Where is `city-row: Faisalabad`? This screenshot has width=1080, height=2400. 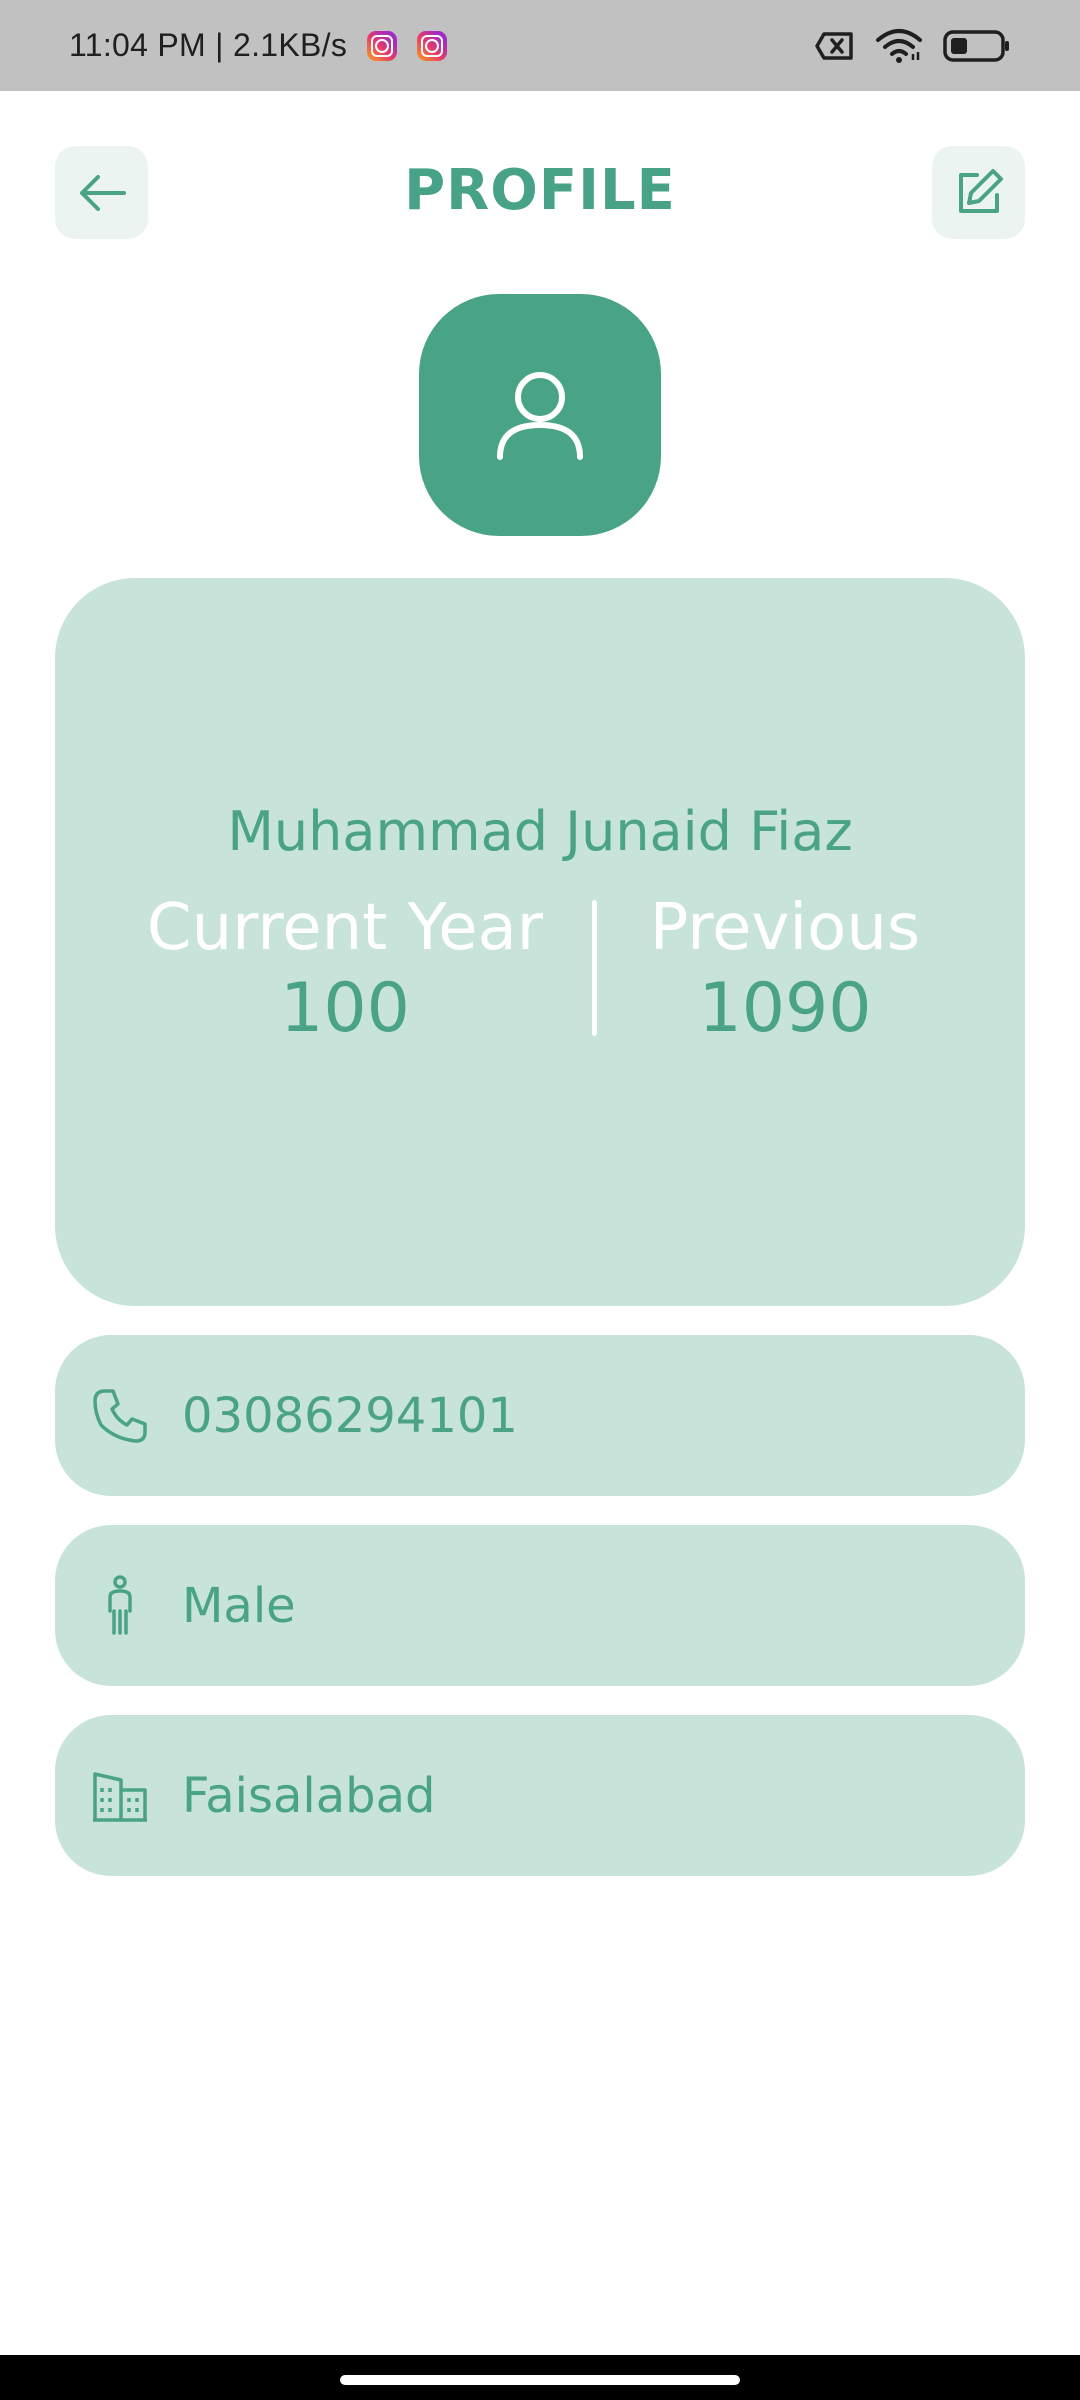 city-row: Faisalabad is located at coordinates (540, 1795).